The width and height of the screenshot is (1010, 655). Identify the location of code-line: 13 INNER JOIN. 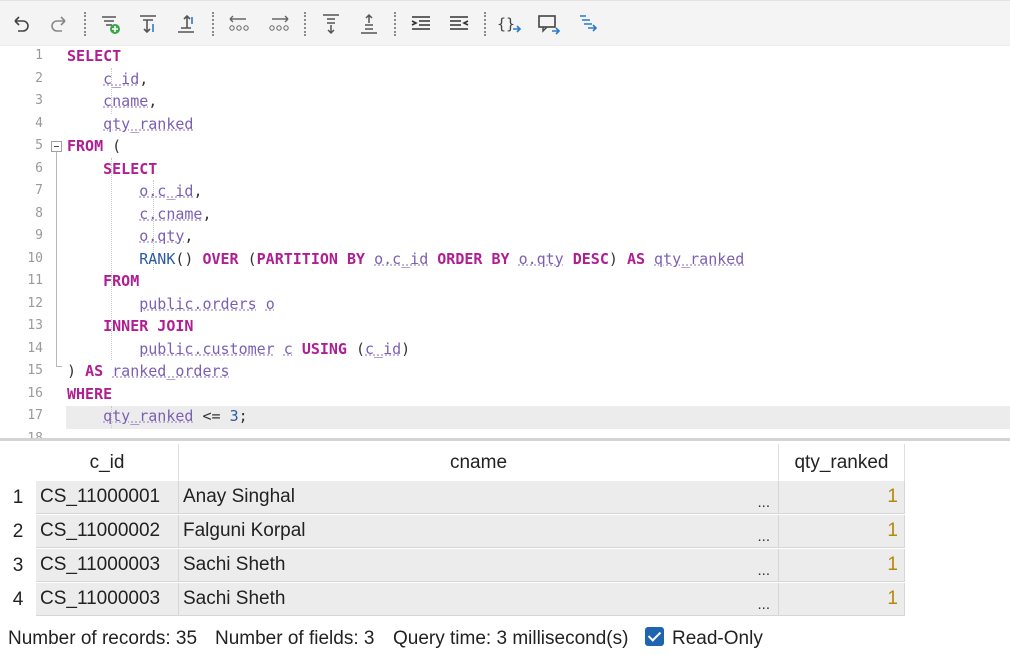
(505, 326).